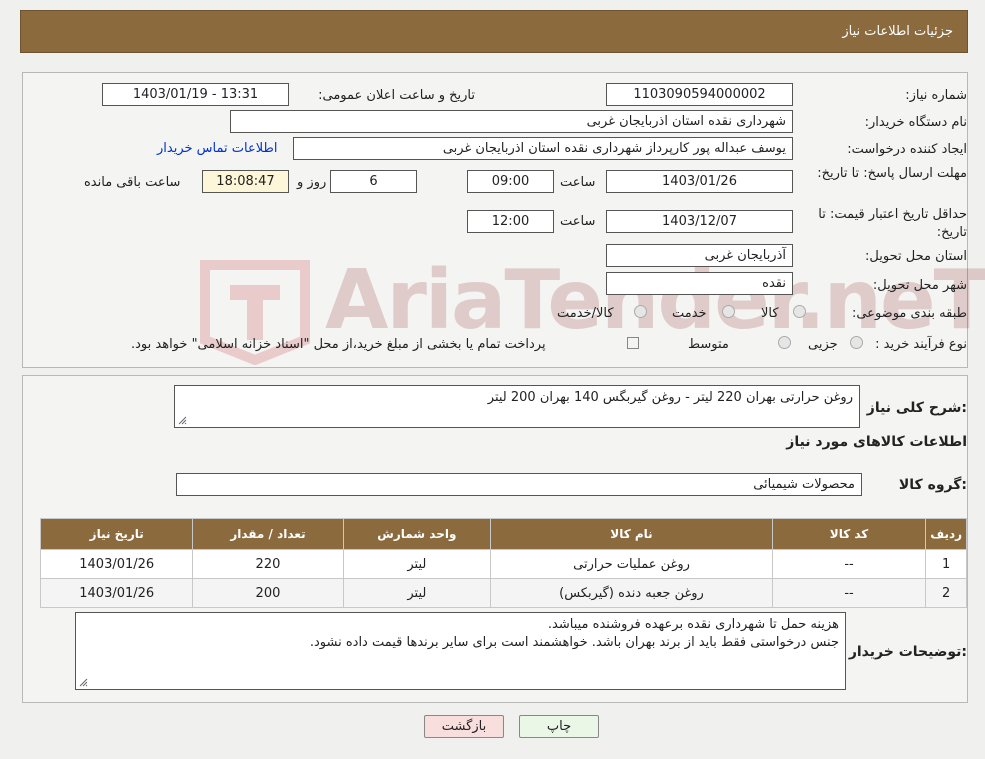  I want to click on process-partial-radio, so click(856, 342).